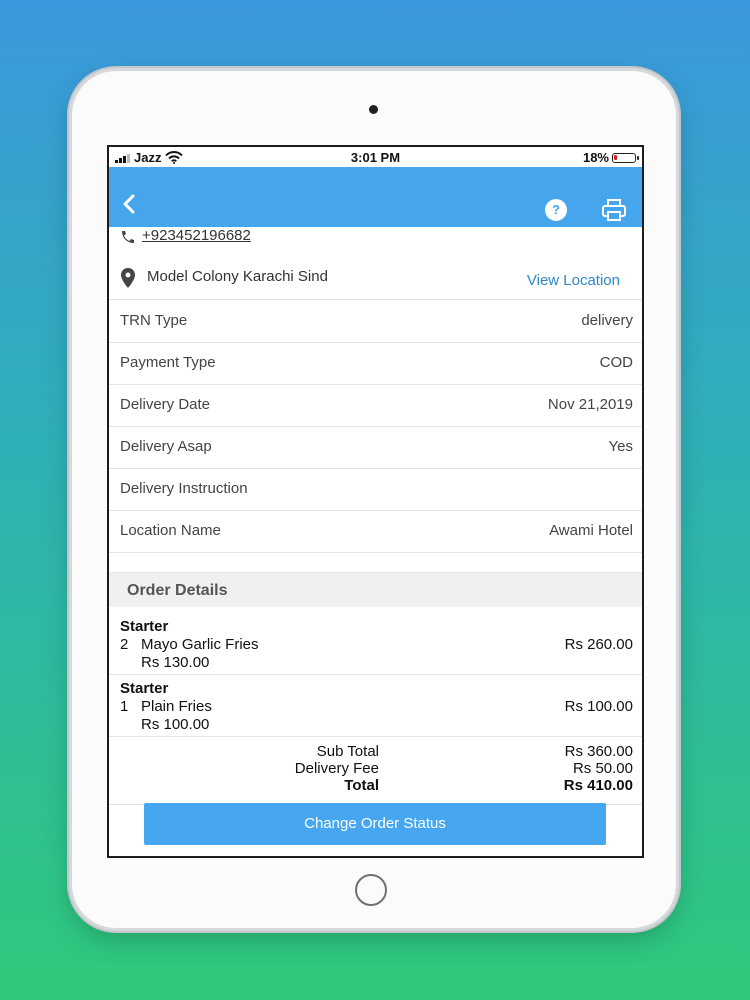  What do you see at coordinates (598, 751) in the screenshot?
I see `sub-total-value: Rs 360.00` at bounding box center [598, 751].